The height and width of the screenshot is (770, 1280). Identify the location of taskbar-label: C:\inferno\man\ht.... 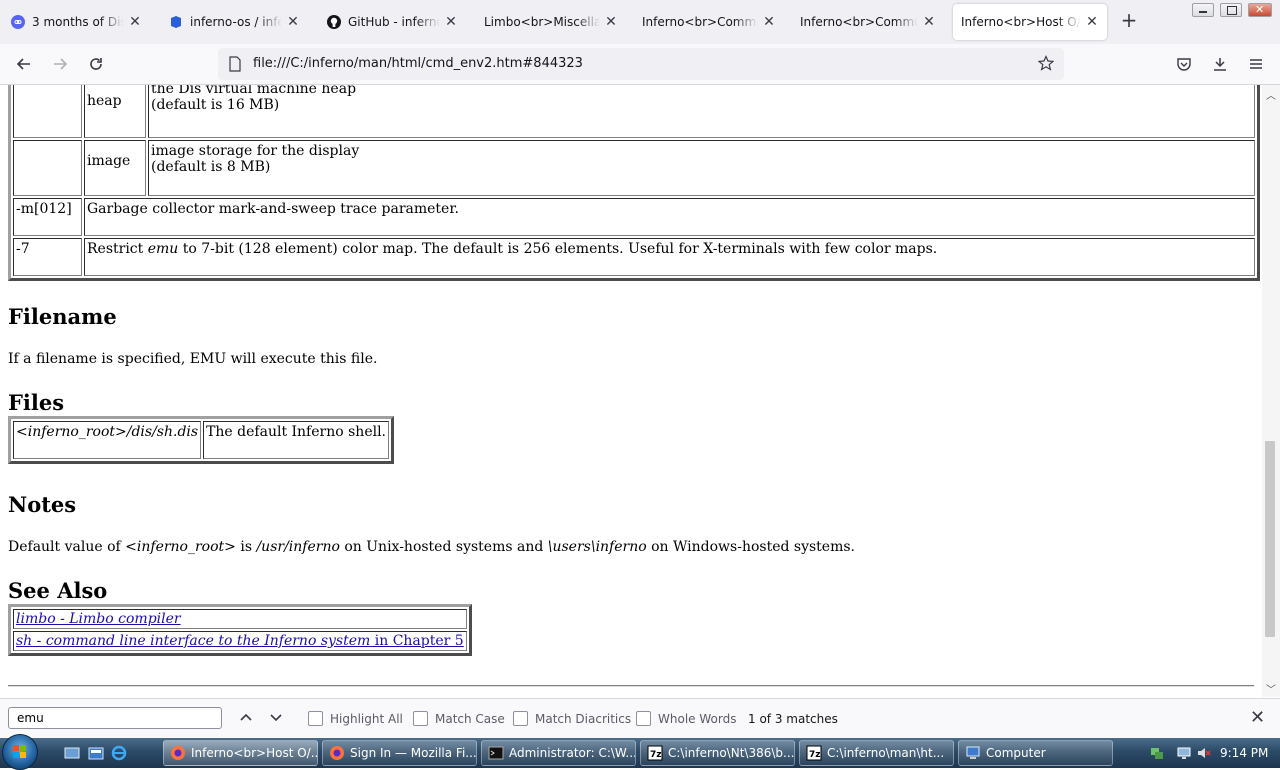
(886, 753).